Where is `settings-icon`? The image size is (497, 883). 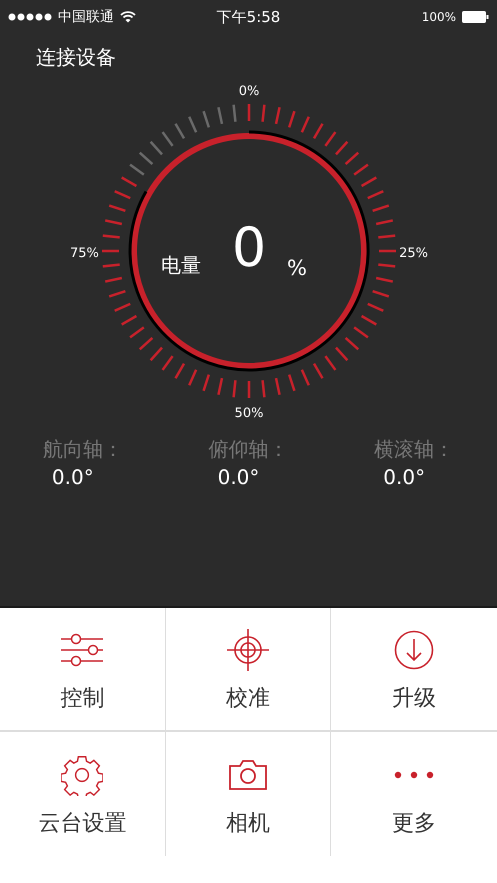 settings-icon is located at coordinates (82, 775).